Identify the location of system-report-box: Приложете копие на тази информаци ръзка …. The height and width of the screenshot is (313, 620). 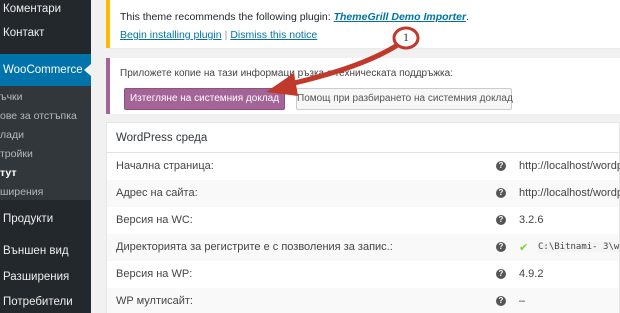
(363, 86).